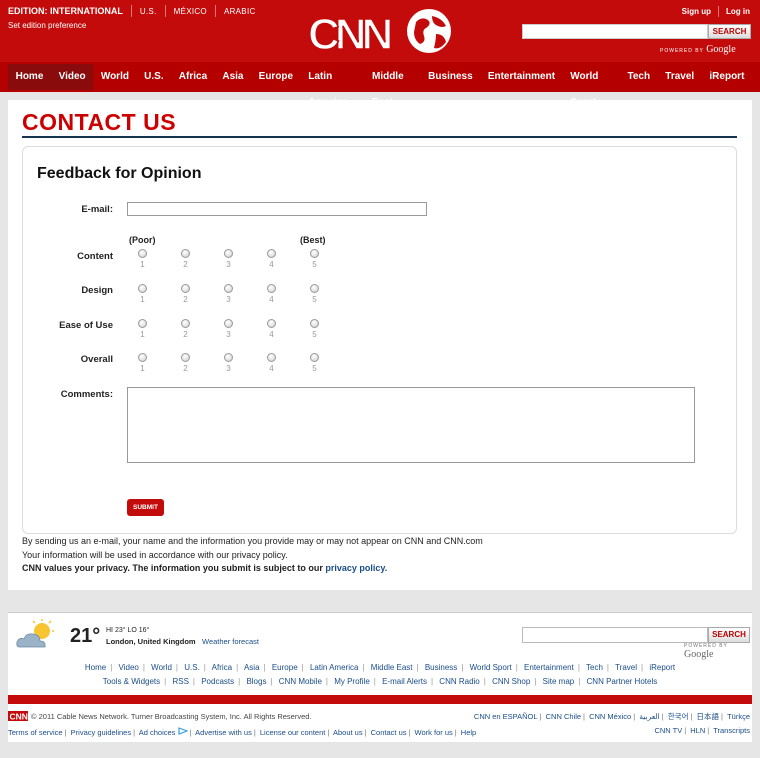 Image resolution: width=760 pixels, height=758 pixels. I want to click on legal-link: Ad choices, so click(157, 732).